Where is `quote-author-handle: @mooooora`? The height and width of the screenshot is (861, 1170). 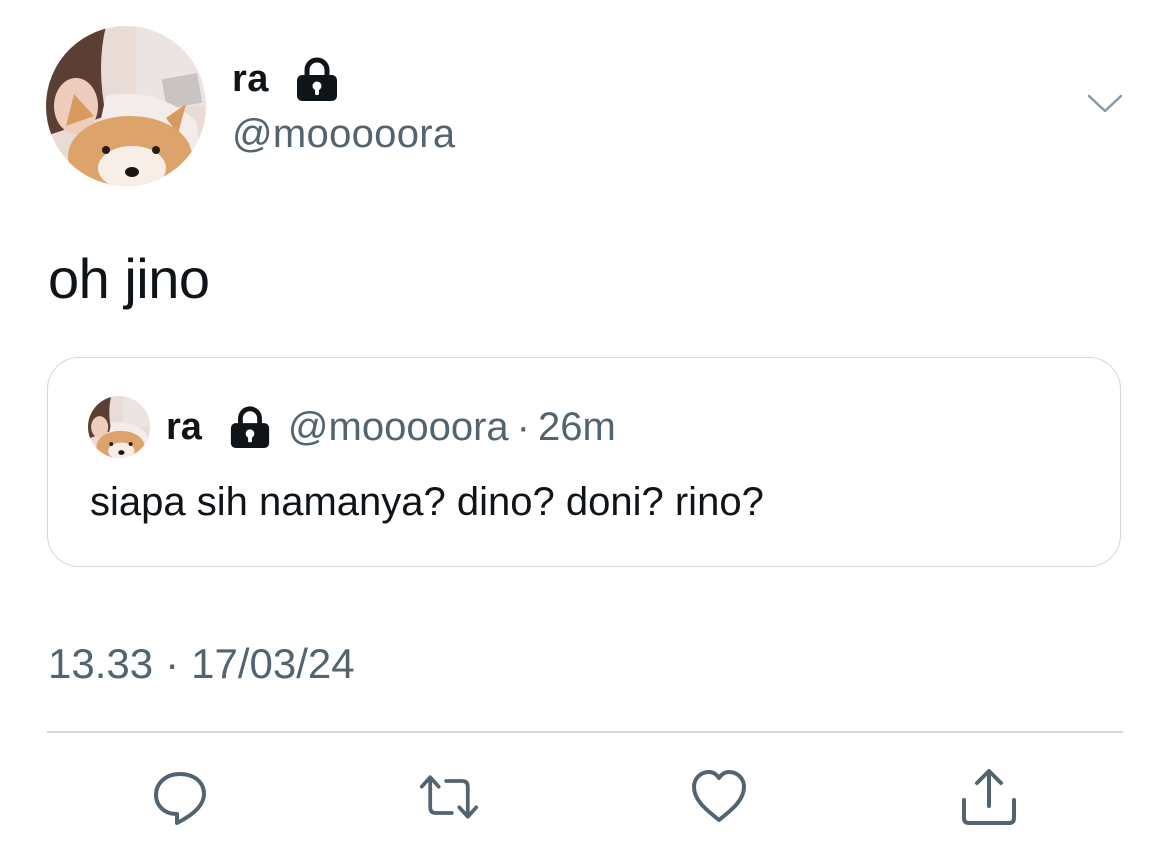
quote-author-handle: @mooooora is located at coordinates (398, 426).